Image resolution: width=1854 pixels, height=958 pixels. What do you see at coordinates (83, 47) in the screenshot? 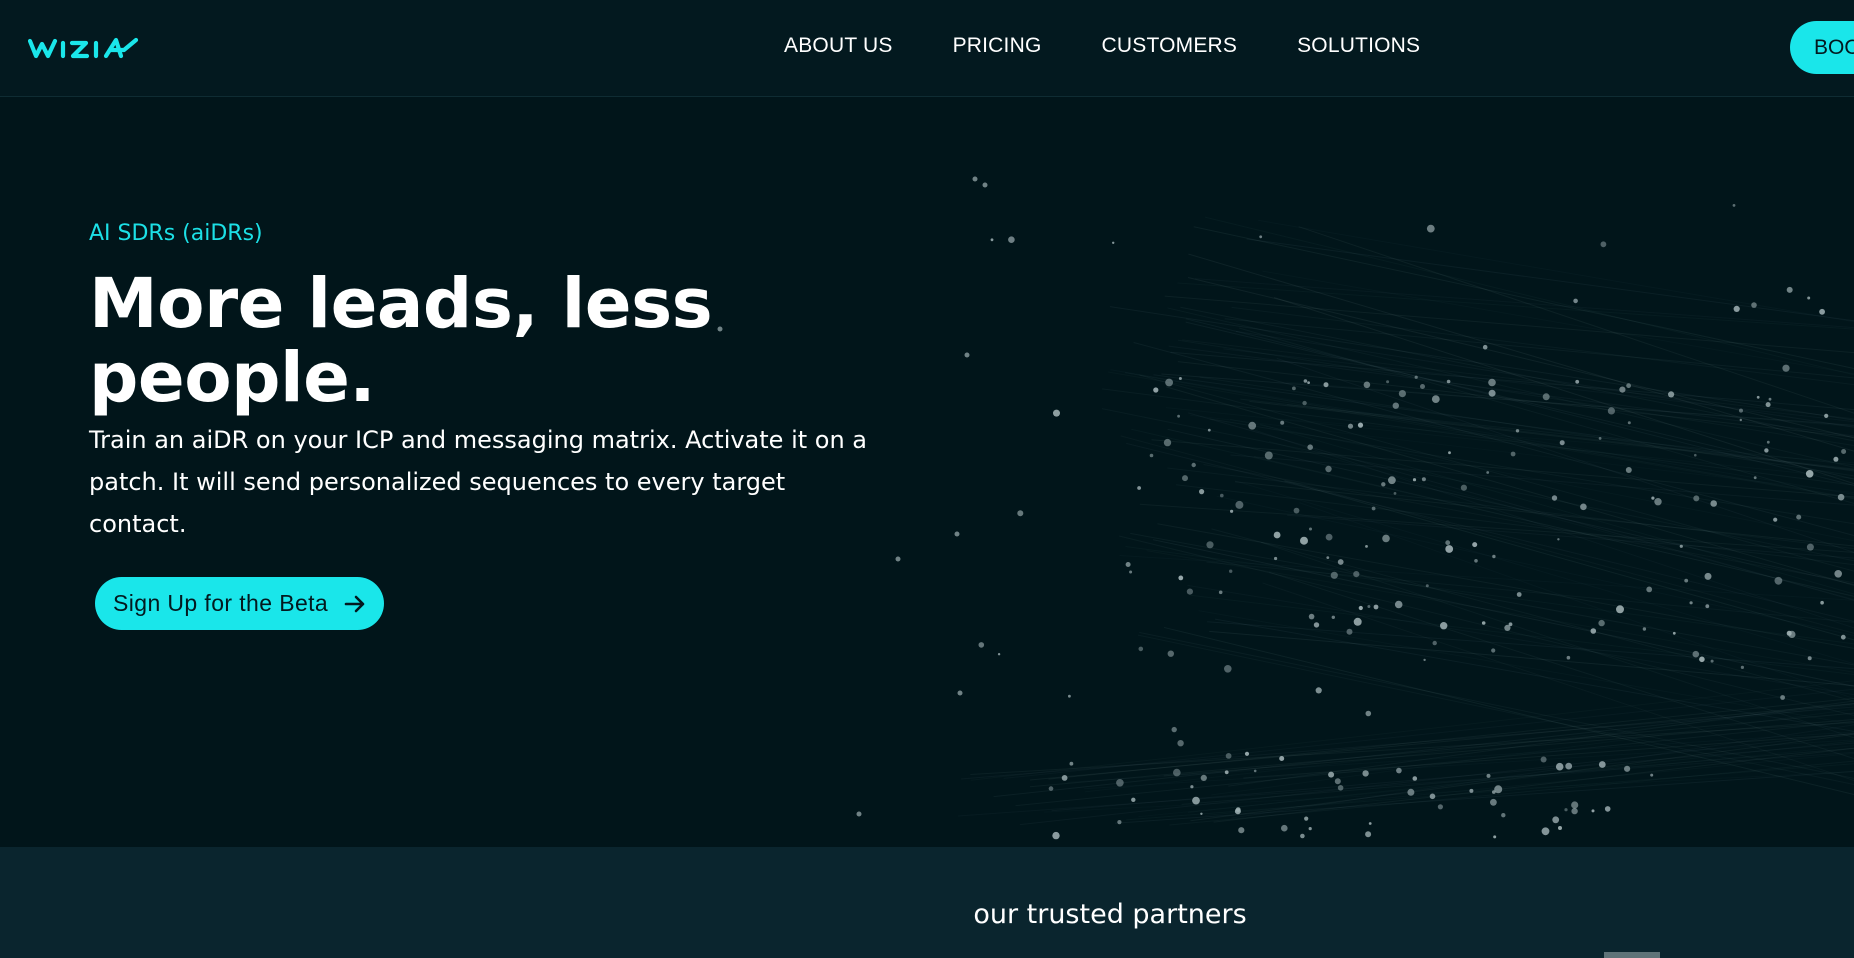
I see `wizia-logo` at bounding box center [83, 47].